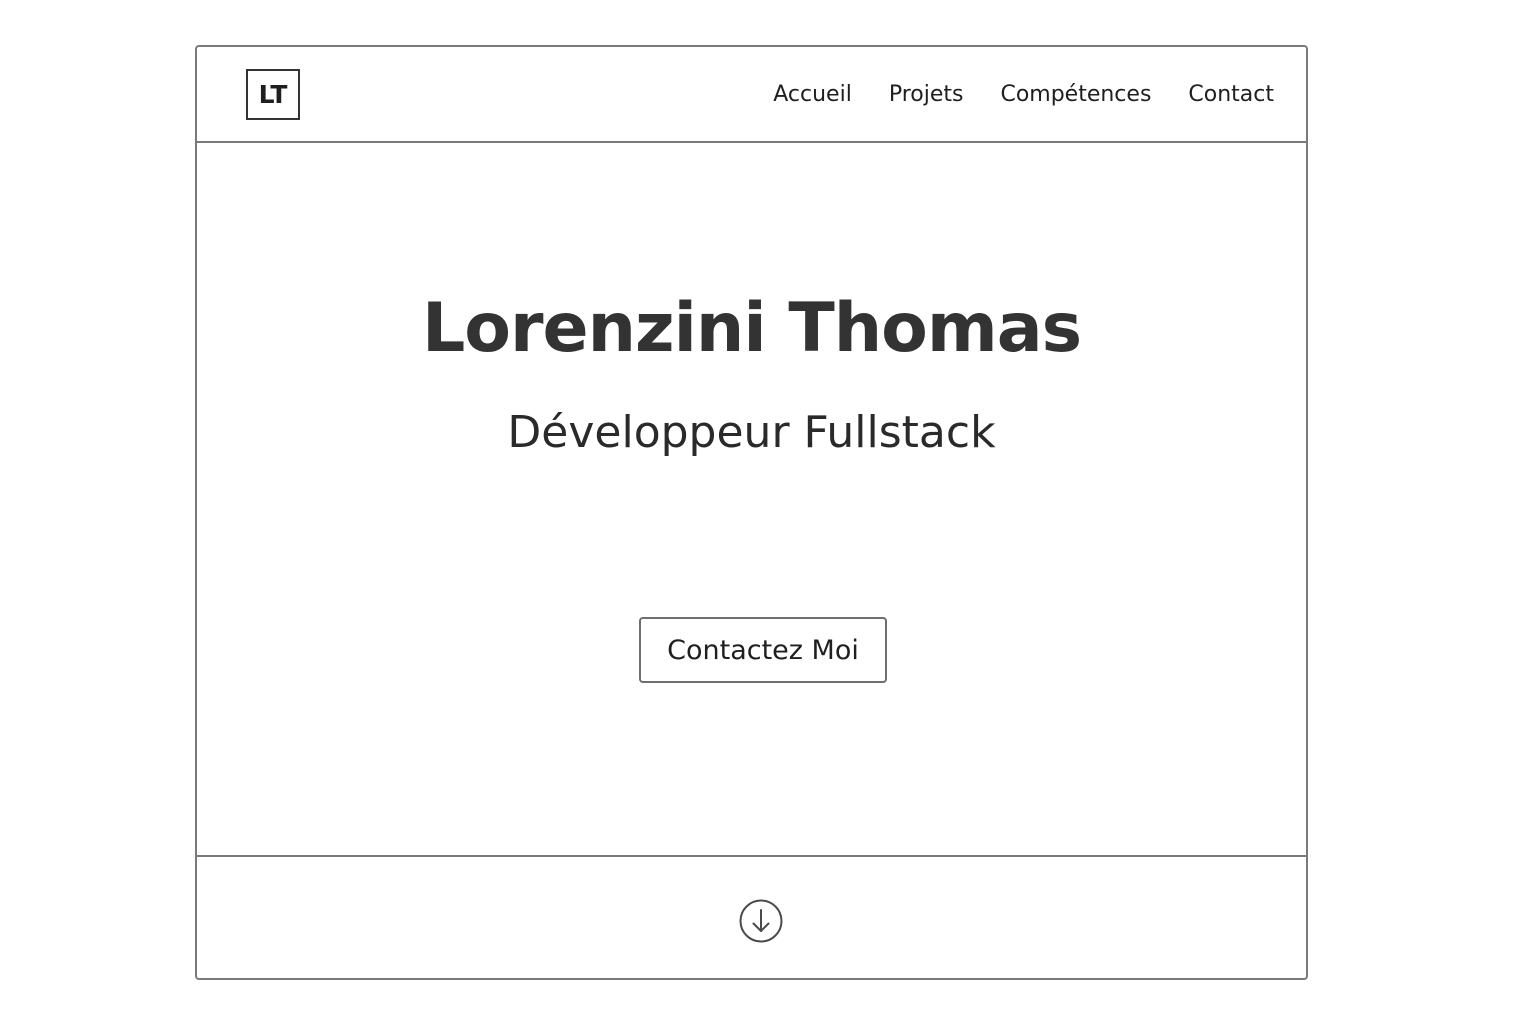 The image size is (1536, 1024). Describe the element at coordinates (1075, 94) in the screenshot. I see `nav-item-competences: Compétences` at that location.